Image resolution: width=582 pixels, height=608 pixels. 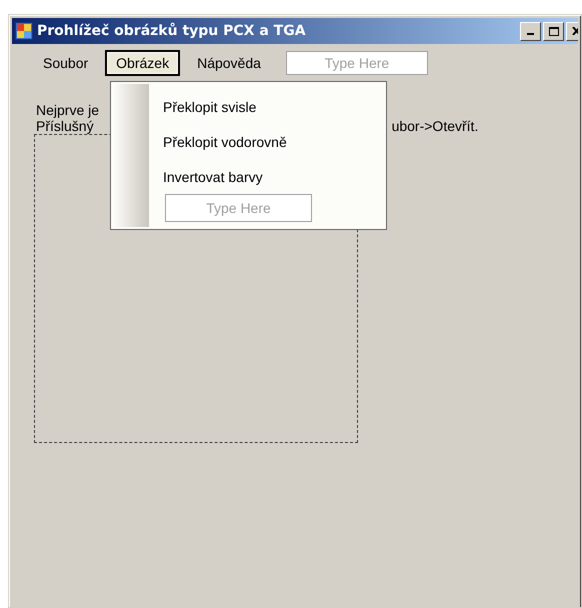 I want to click on maximize-icon, so click(x=553, y=31).